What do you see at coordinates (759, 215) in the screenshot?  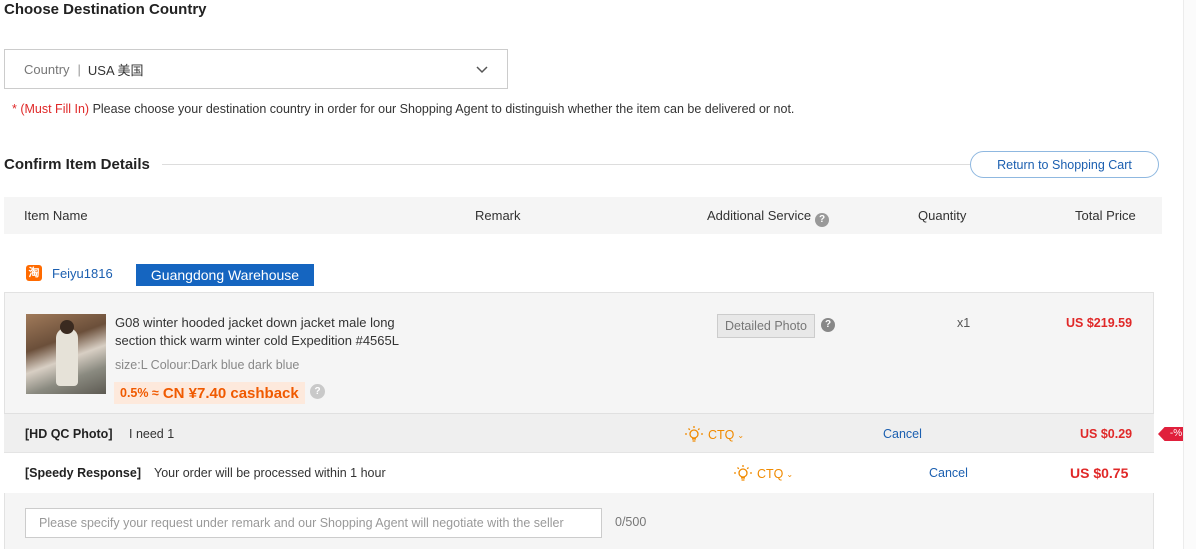 I see `header-additional-service-label: Additional Service` at bounding box center [759, 215].